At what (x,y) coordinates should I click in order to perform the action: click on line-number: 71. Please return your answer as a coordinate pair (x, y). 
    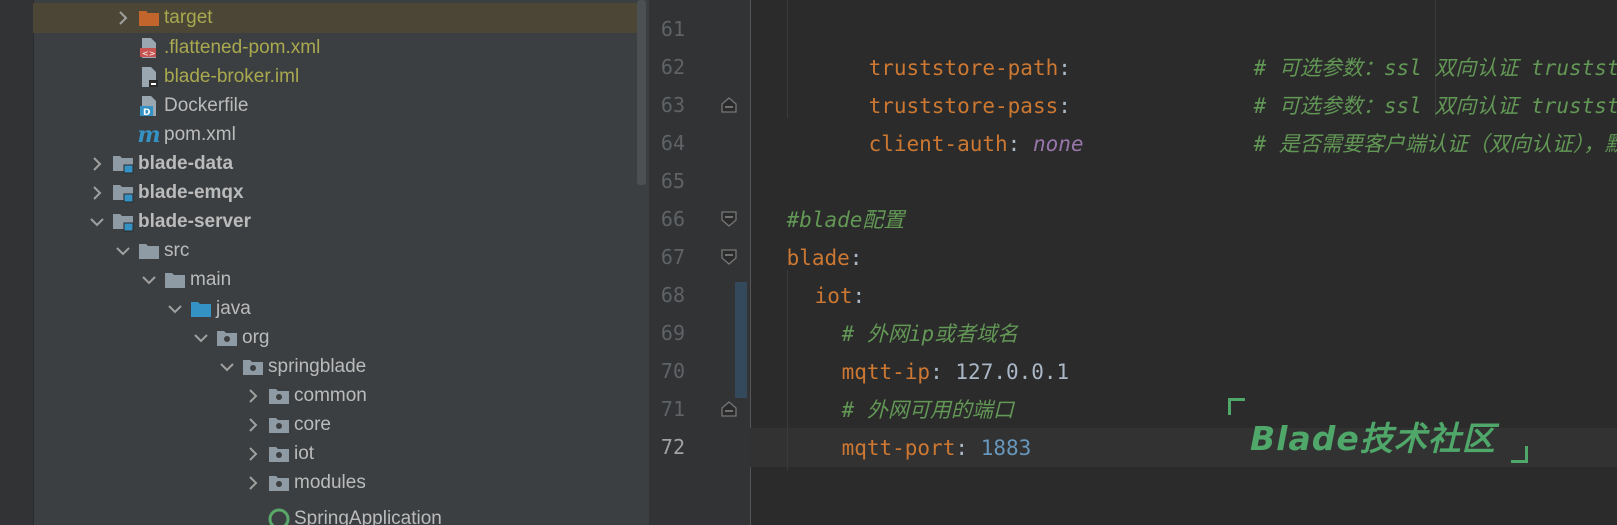
    Looking at the image, I should click on (672, 409).